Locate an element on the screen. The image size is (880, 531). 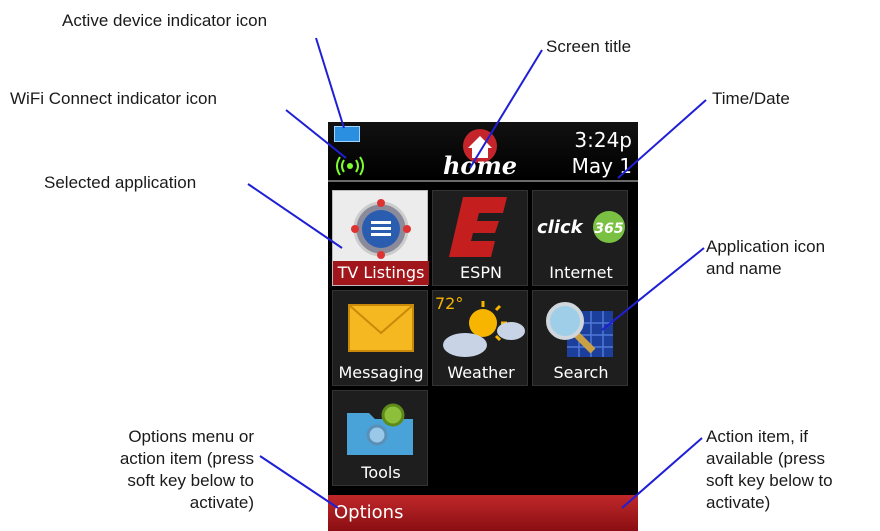
callout-selected-application: Selected application is located at coordinates (120, 182).